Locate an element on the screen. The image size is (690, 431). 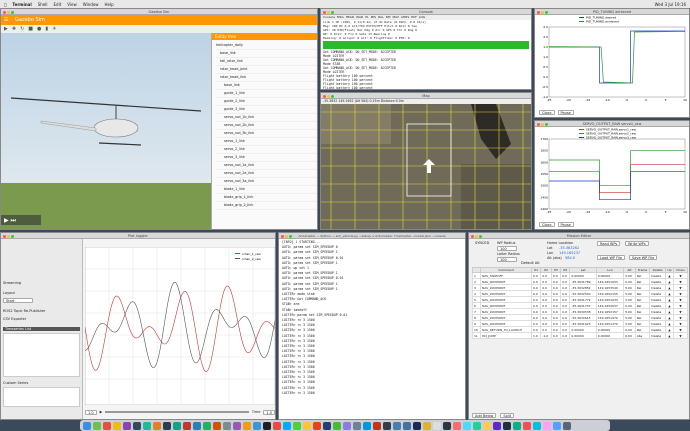
select-tool-icon: ▶ is located at coordinates (6, 29).